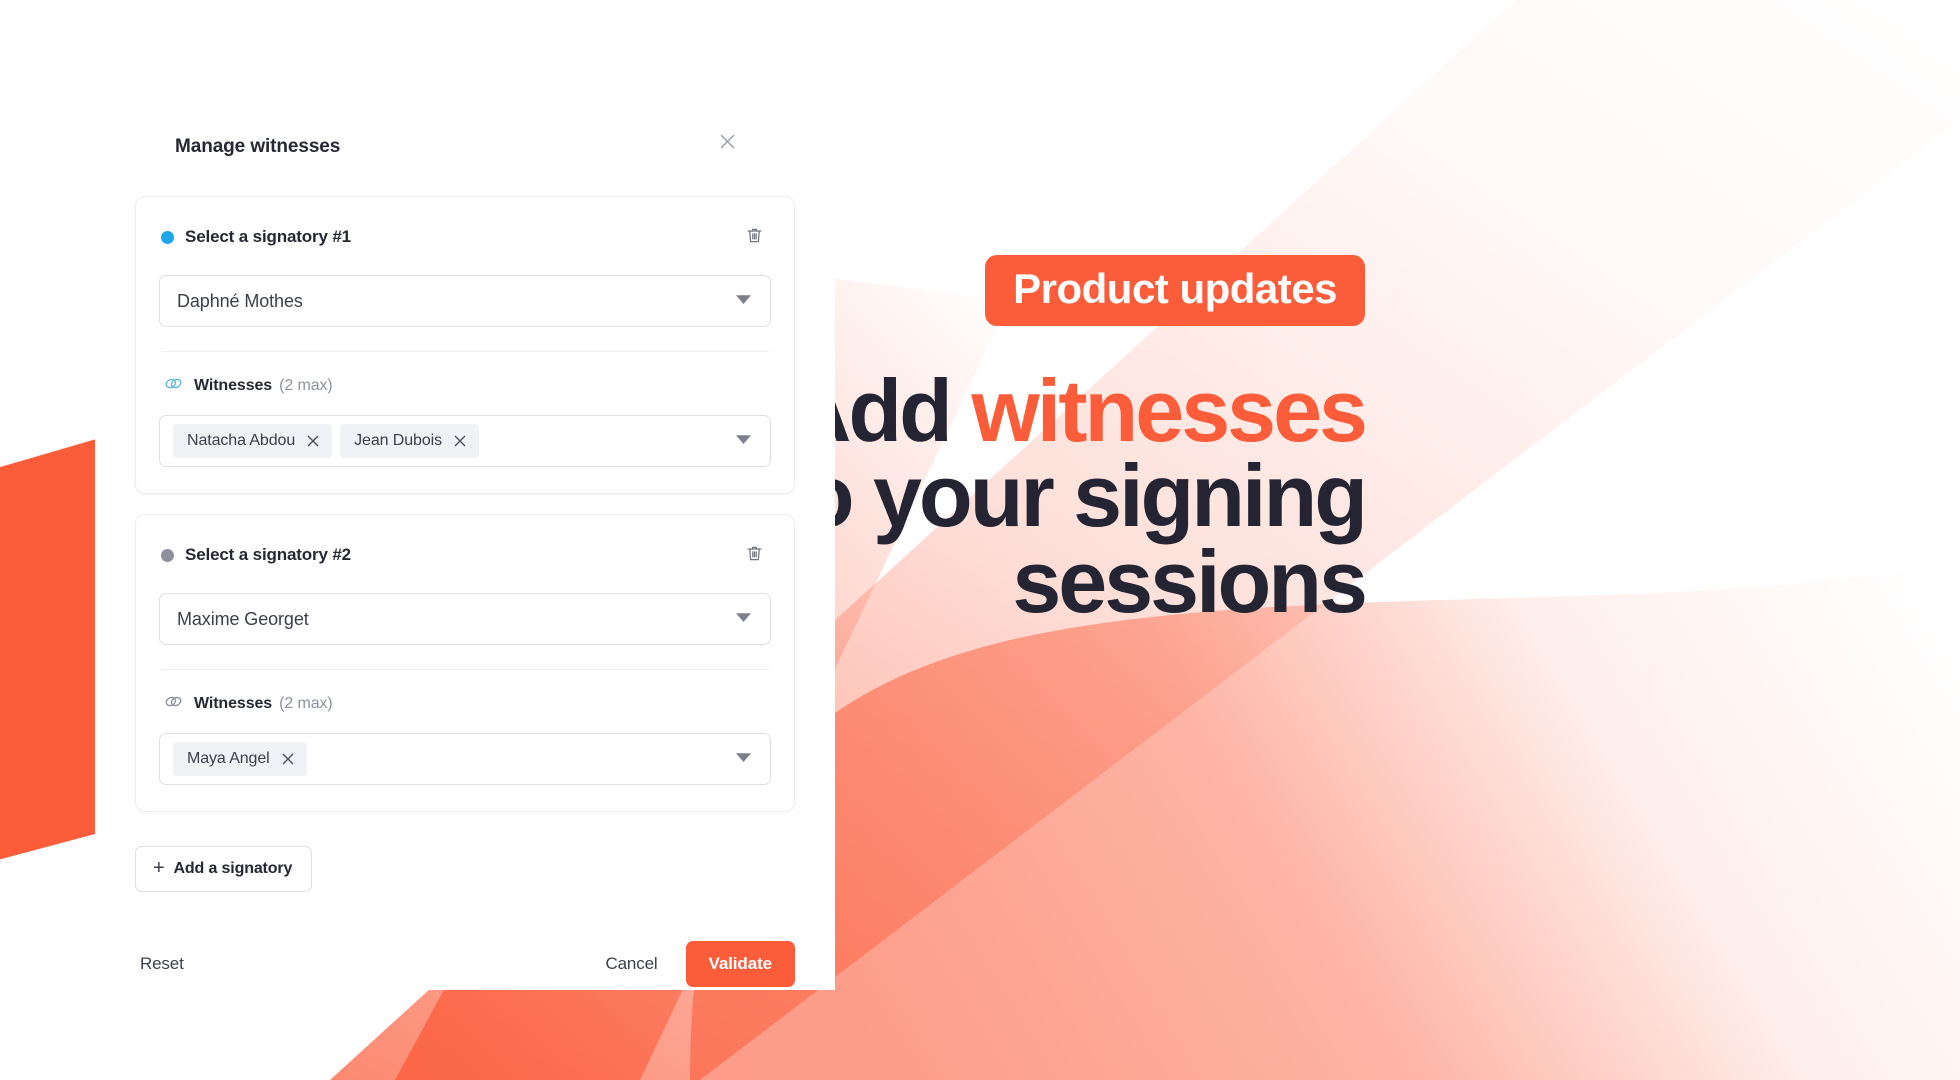 This screenshot has width=1960, height=1080. I want to click on witness-chip: Maya Angel, so click(240, 759).